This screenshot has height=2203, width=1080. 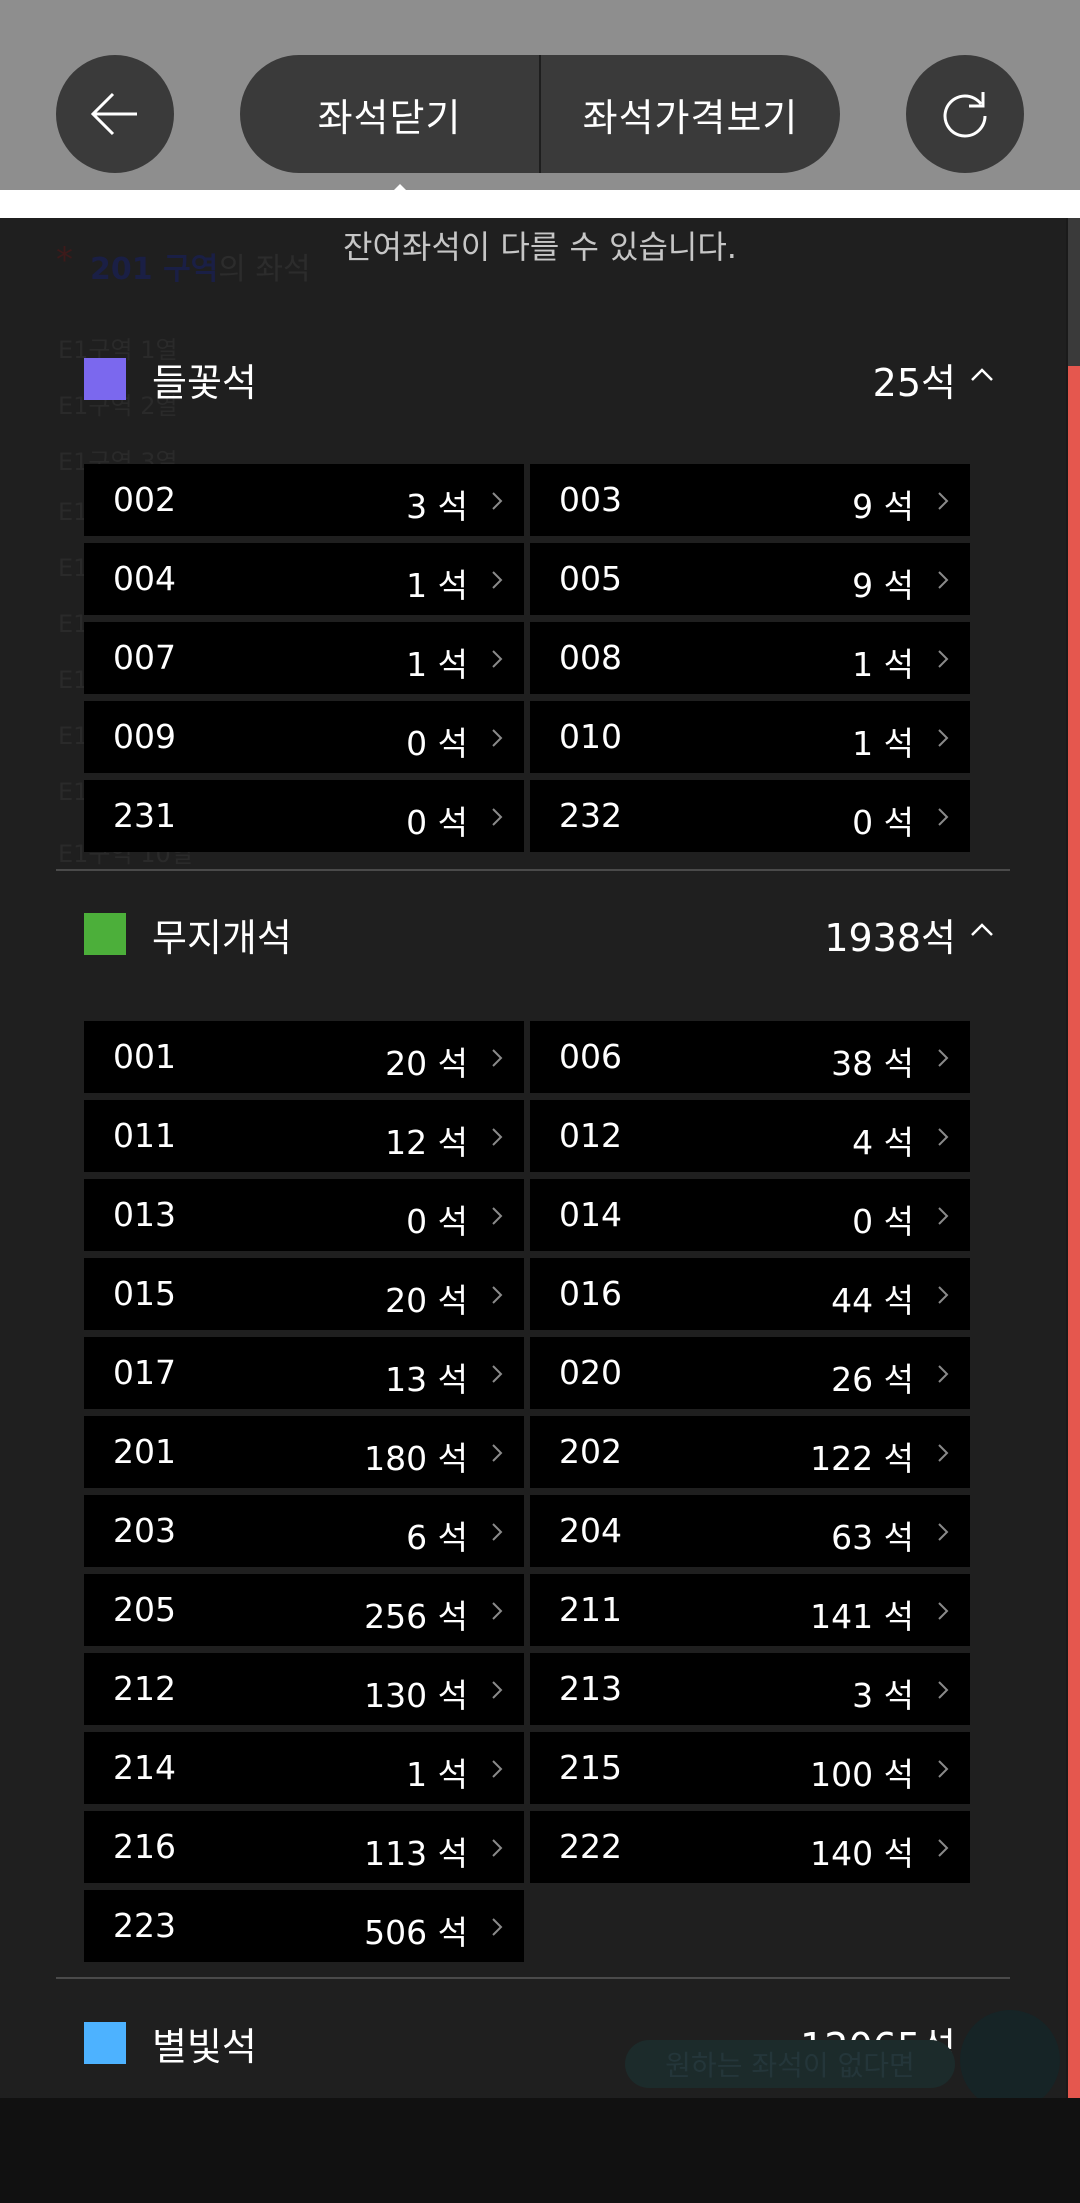 I want to click on block-code: 201, so click(x=144, y=1451).